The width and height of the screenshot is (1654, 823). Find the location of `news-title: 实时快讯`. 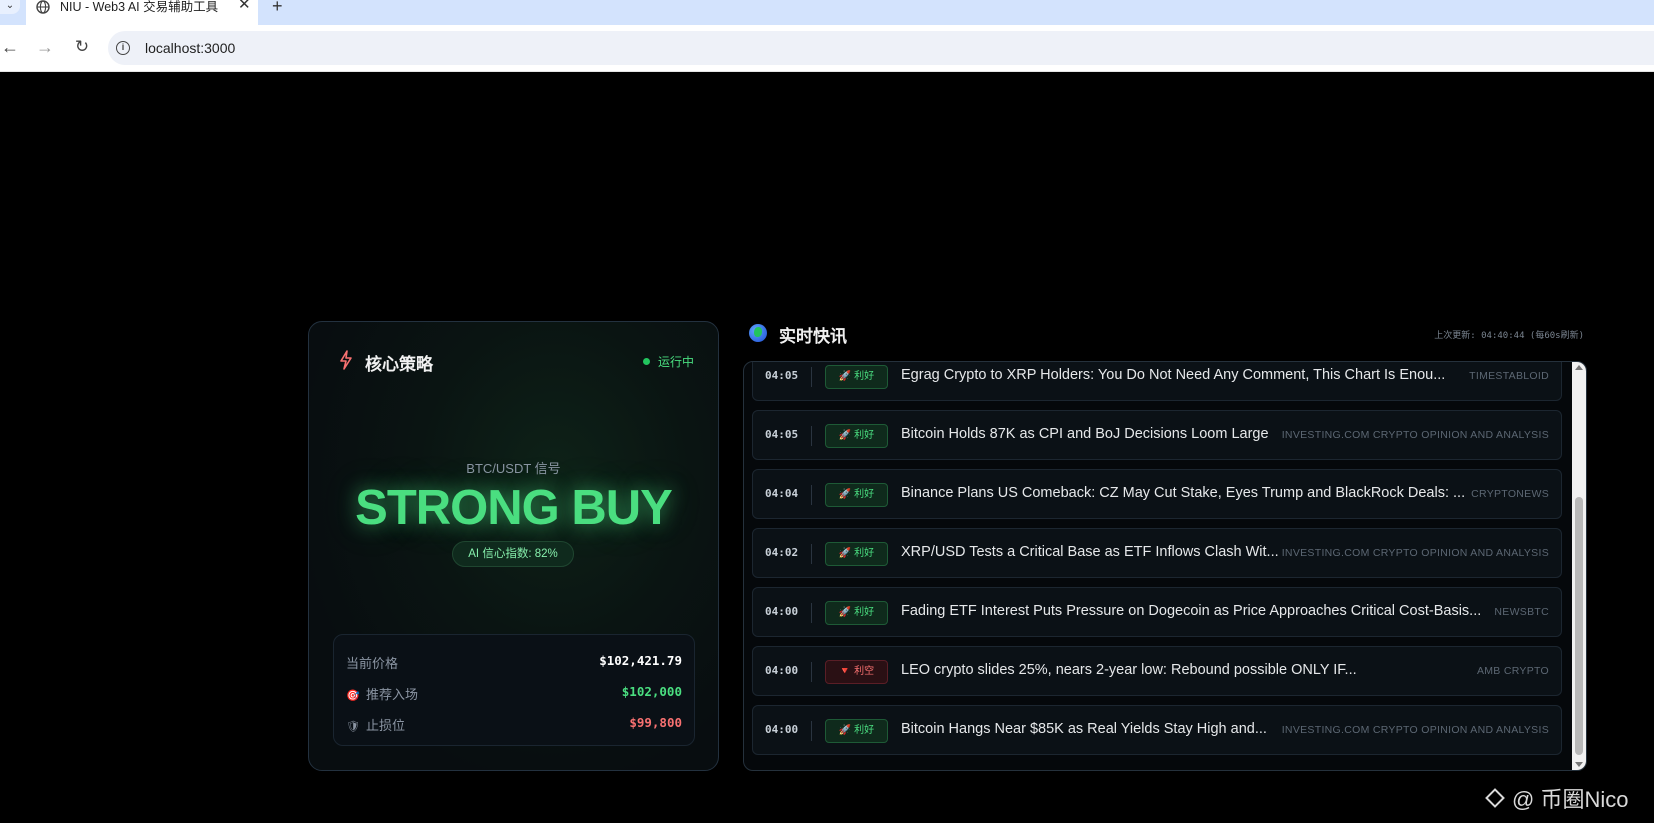

news-title: 实时快讯 is located at coordinates (813, 336).